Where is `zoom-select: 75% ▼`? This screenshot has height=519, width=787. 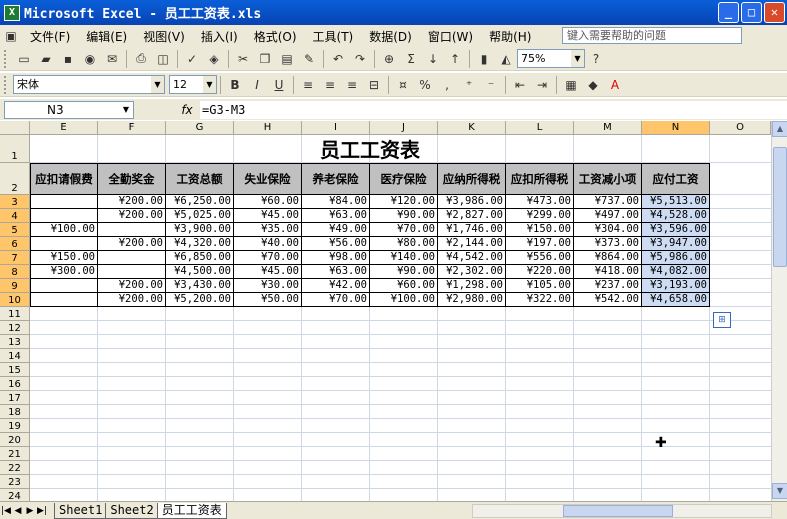 zoom-select: 75% ▼ is located at coordinates (551, 58).